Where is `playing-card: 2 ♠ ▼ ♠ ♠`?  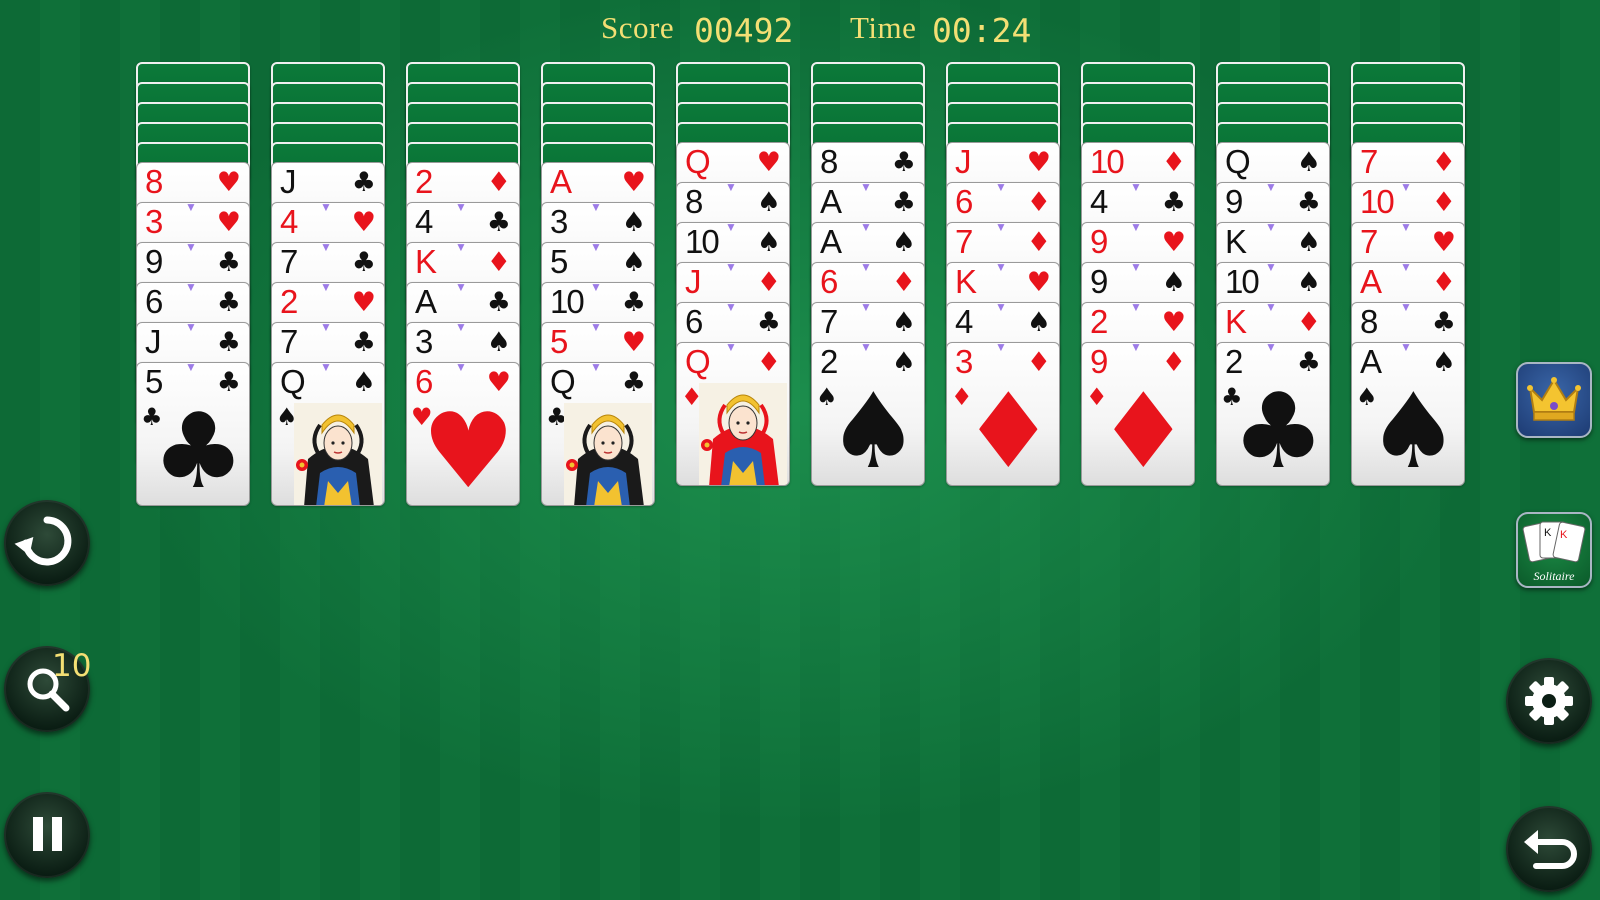 playing-card: 2 ♠ ▼ ♠ ♠ is located at coordinates (868, 414).